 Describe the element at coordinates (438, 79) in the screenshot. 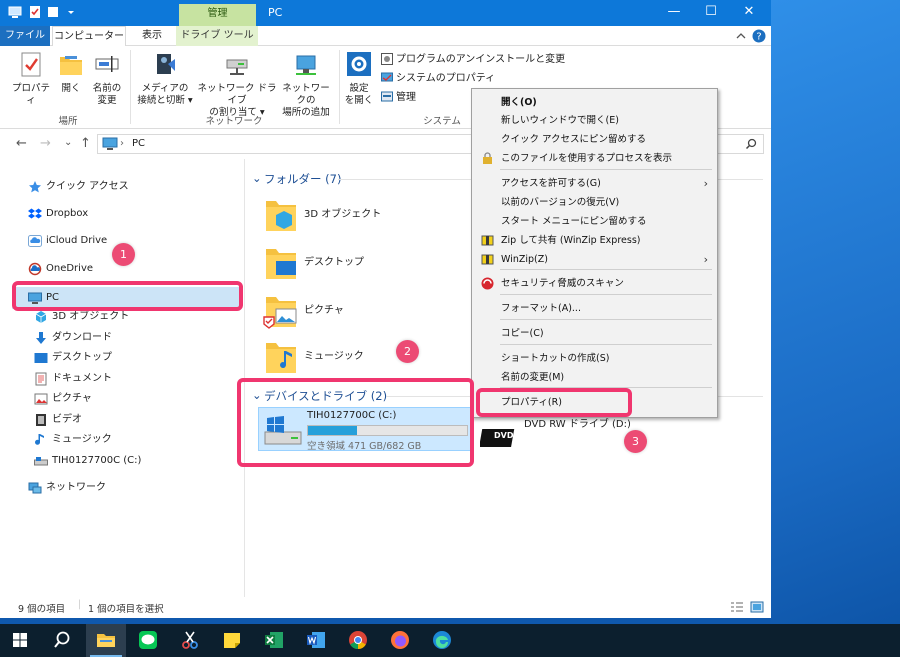

I see `system-properties-button: システムのプロパティ` at that location.